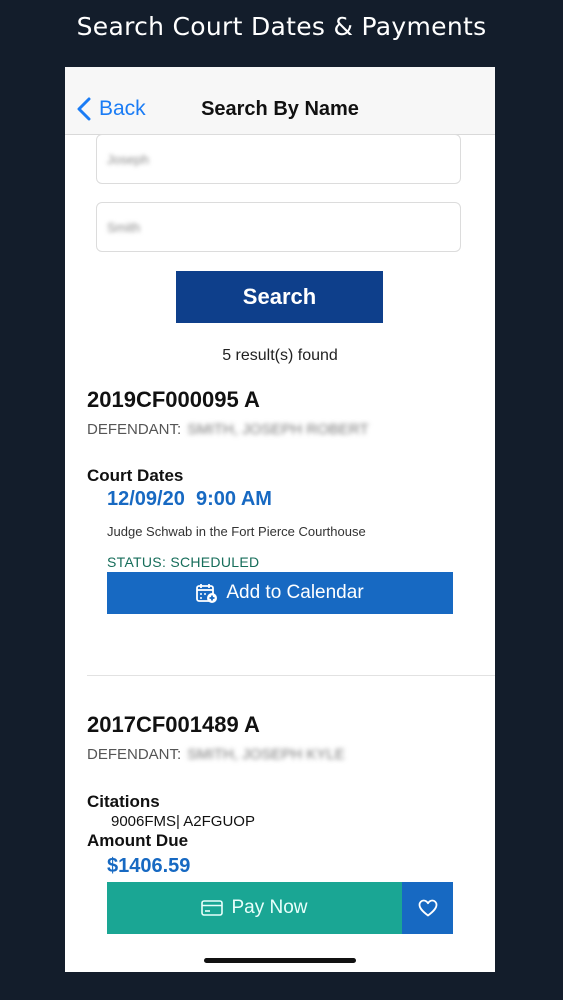 The image size is (563, 1000). Describe the element at coordinates (183, 562) in the screenshot. I see `status-label: STATUS: SCHEDULED` at that location.